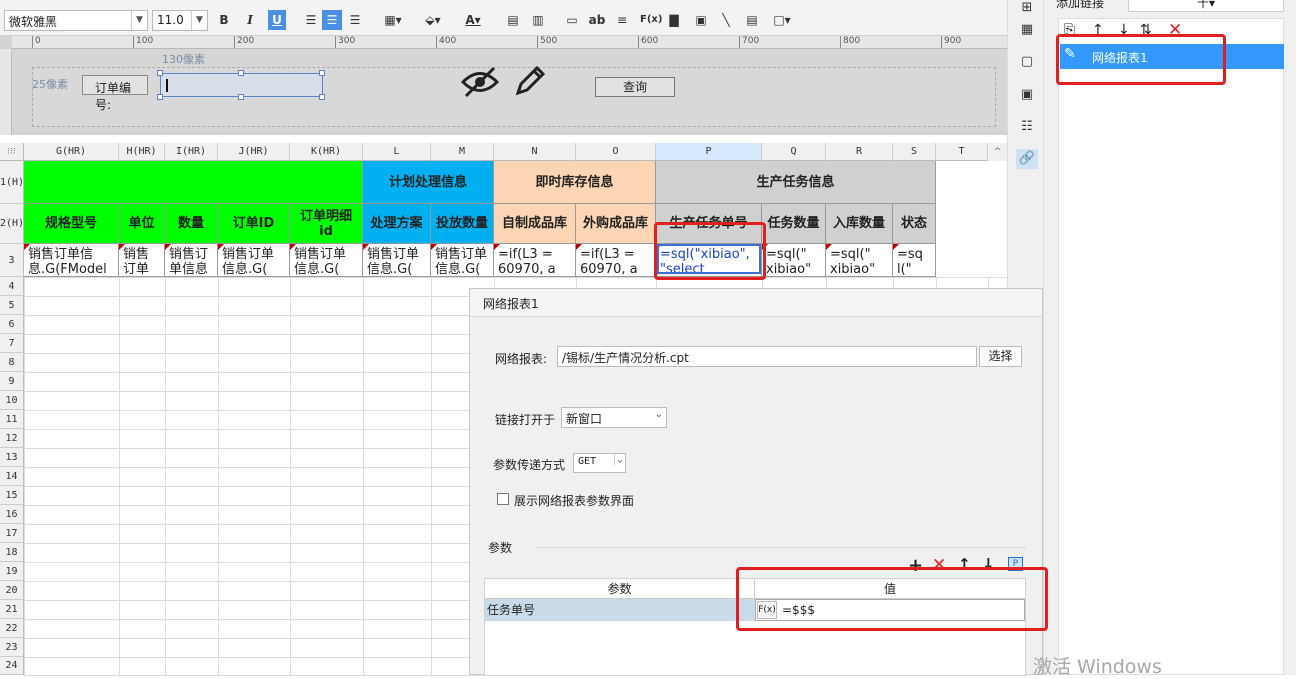  What do you see at coordinates (311, 20) in the screenshot?
I see `align-left-icon: ☰` at bounding box center [311, 20].